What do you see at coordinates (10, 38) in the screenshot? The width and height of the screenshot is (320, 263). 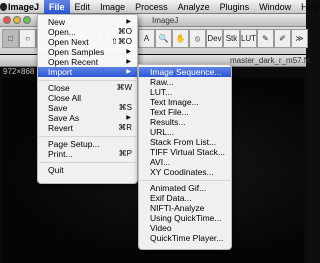 I see `rectangle-tool-icon: □` at bounding box center [10, 38].